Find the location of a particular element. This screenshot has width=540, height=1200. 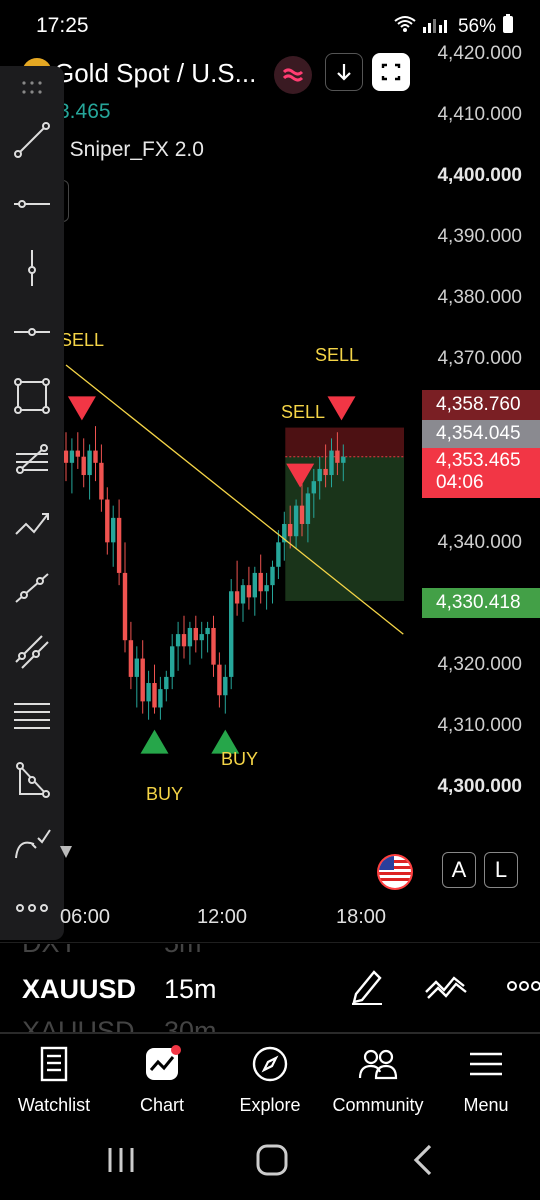

indicator-name: ] Sniper_FX 2.0 is located at coordinates (131, 150).